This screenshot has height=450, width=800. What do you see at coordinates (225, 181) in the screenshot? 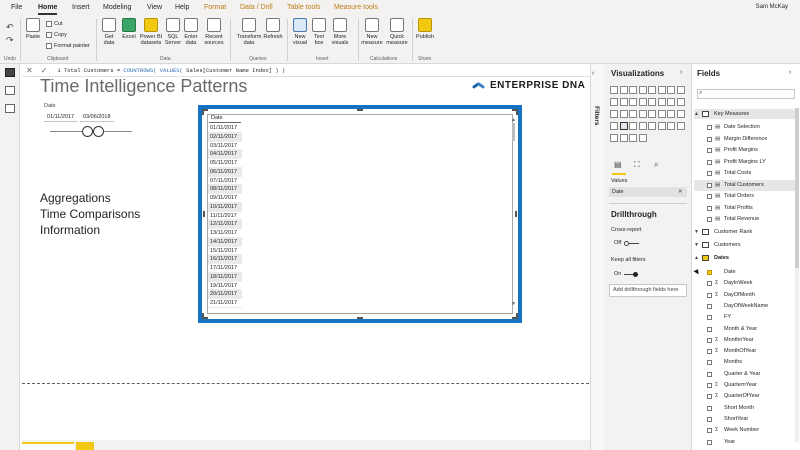
I see `table-row: 07/11/2017` at bounding box center [225, 181].